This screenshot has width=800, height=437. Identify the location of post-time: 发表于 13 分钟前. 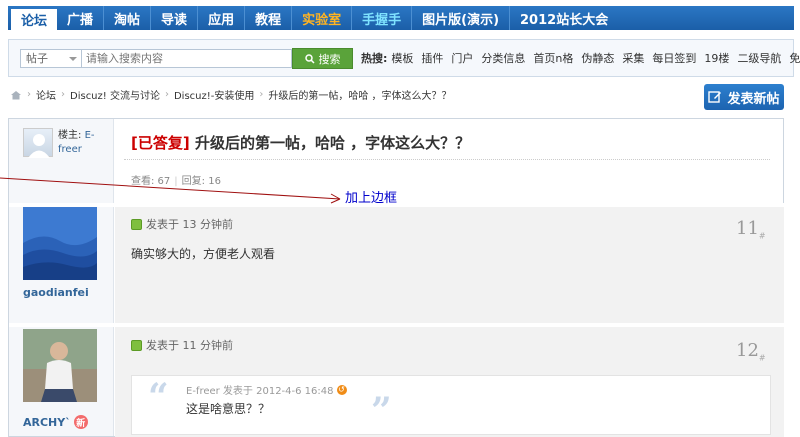
(189, 224).